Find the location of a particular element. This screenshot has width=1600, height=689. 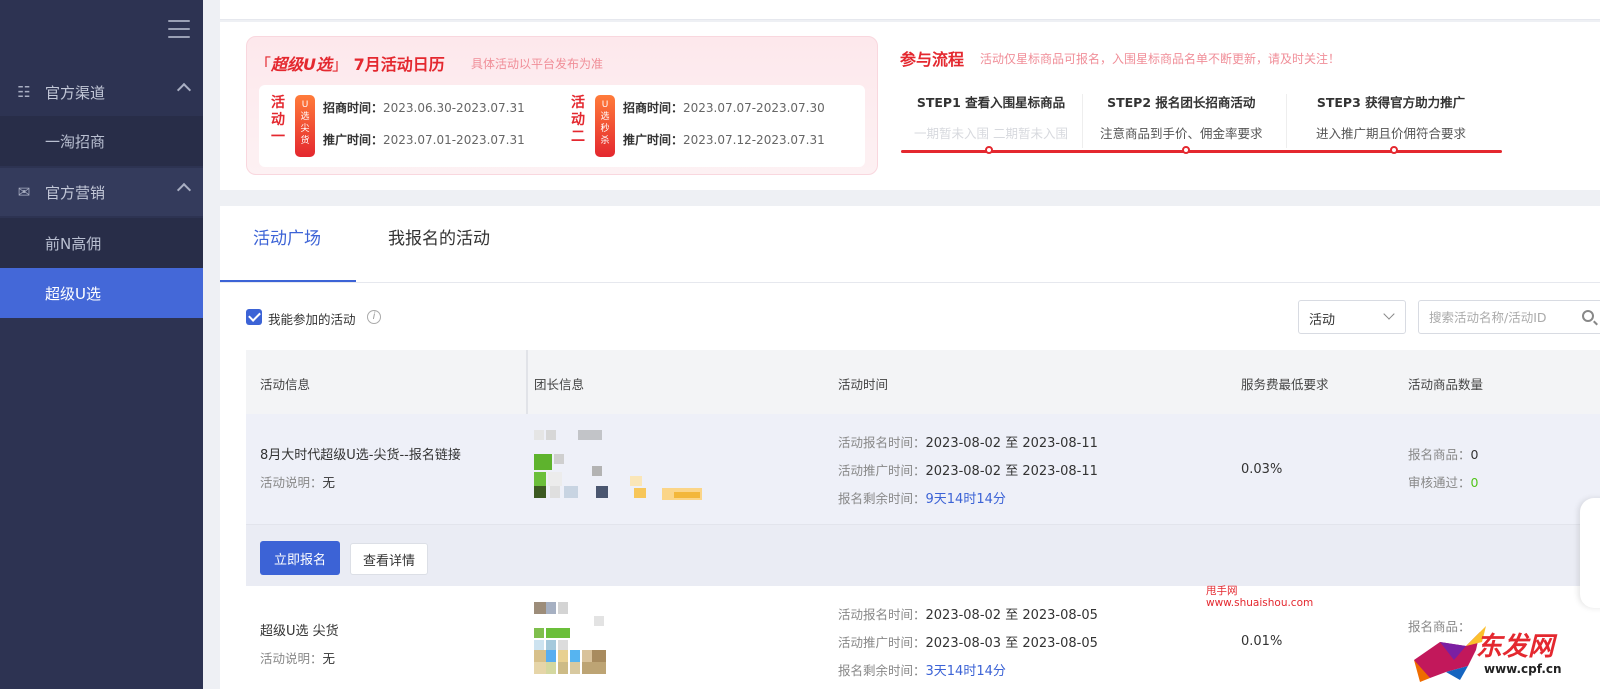

eligible-checkbox-label: 我能参加的活动 is located at coordinates (312, 318).